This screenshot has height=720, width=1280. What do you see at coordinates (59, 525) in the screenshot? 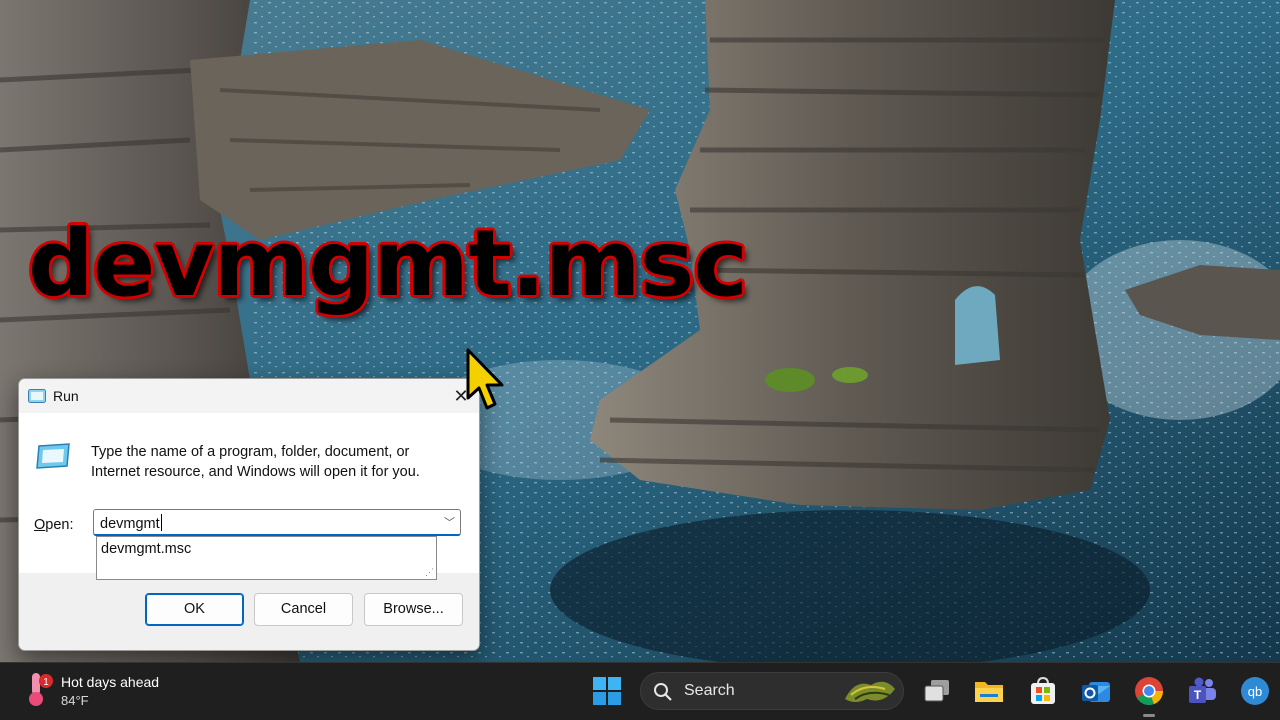
I see `open-label-text: pen:` at bounding box center [59, 525].